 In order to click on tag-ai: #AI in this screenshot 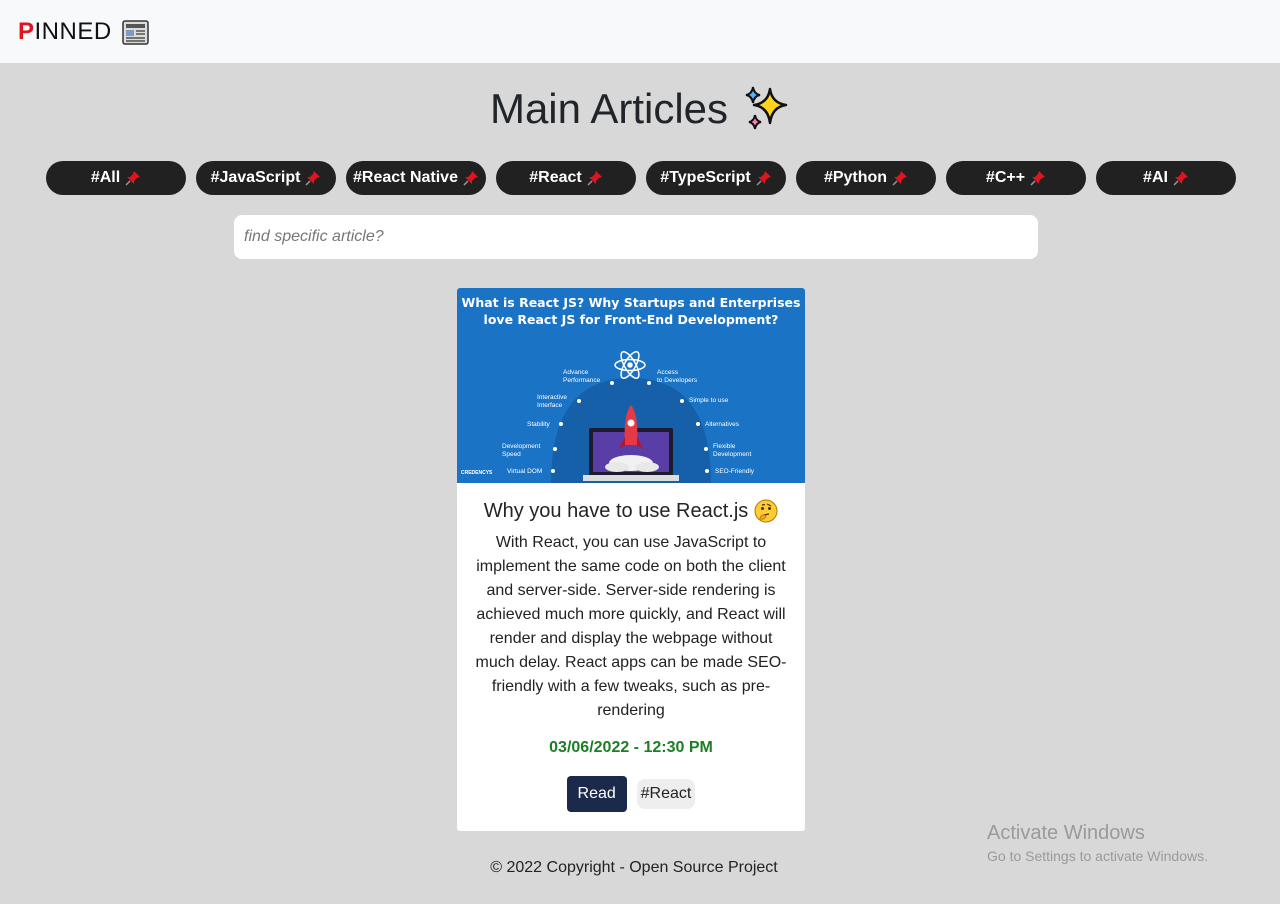, I will do `click(1166, 178)`.